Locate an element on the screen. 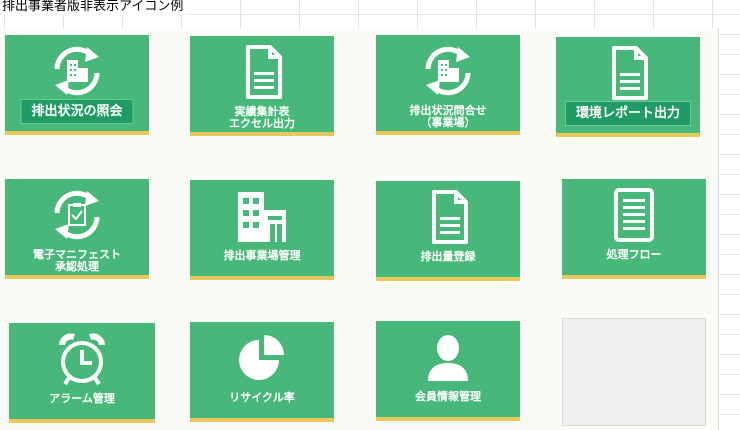  tile-label: 処理フロー is located at coordinates (634, 254).